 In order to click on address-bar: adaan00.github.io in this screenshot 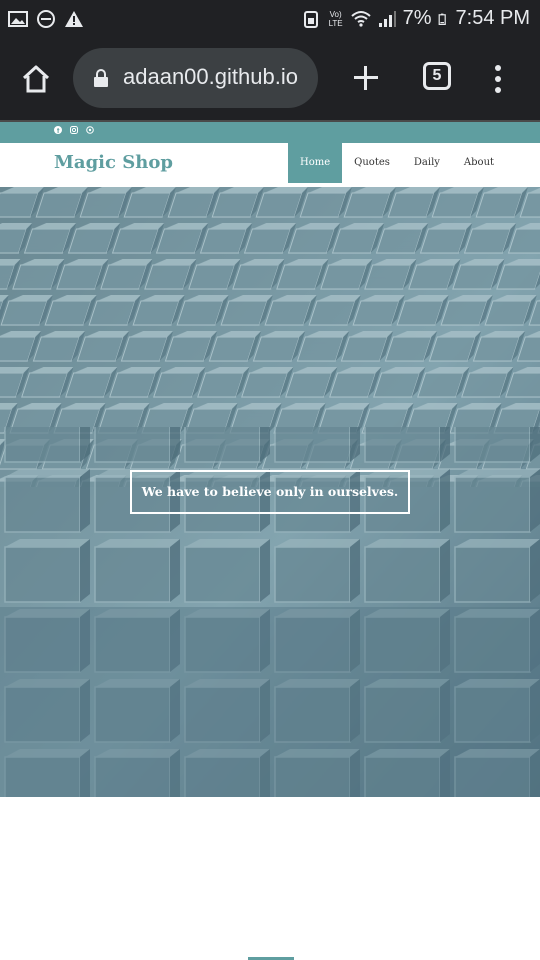, I will do `click(195, 78)`.